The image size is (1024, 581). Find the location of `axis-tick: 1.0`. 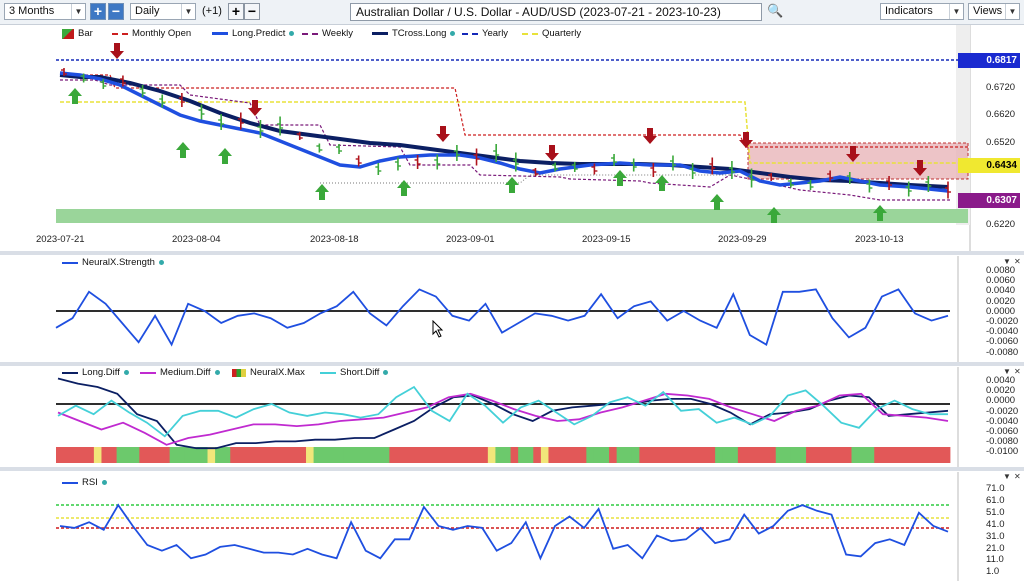

axis-tick: 1.0 is located at coordinates (993, 572).